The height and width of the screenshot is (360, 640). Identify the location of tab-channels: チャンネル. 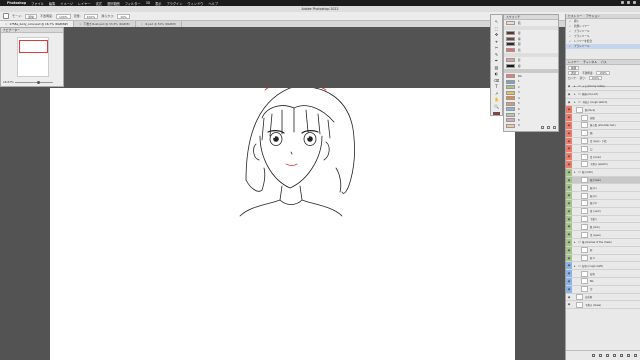
(590, 62).